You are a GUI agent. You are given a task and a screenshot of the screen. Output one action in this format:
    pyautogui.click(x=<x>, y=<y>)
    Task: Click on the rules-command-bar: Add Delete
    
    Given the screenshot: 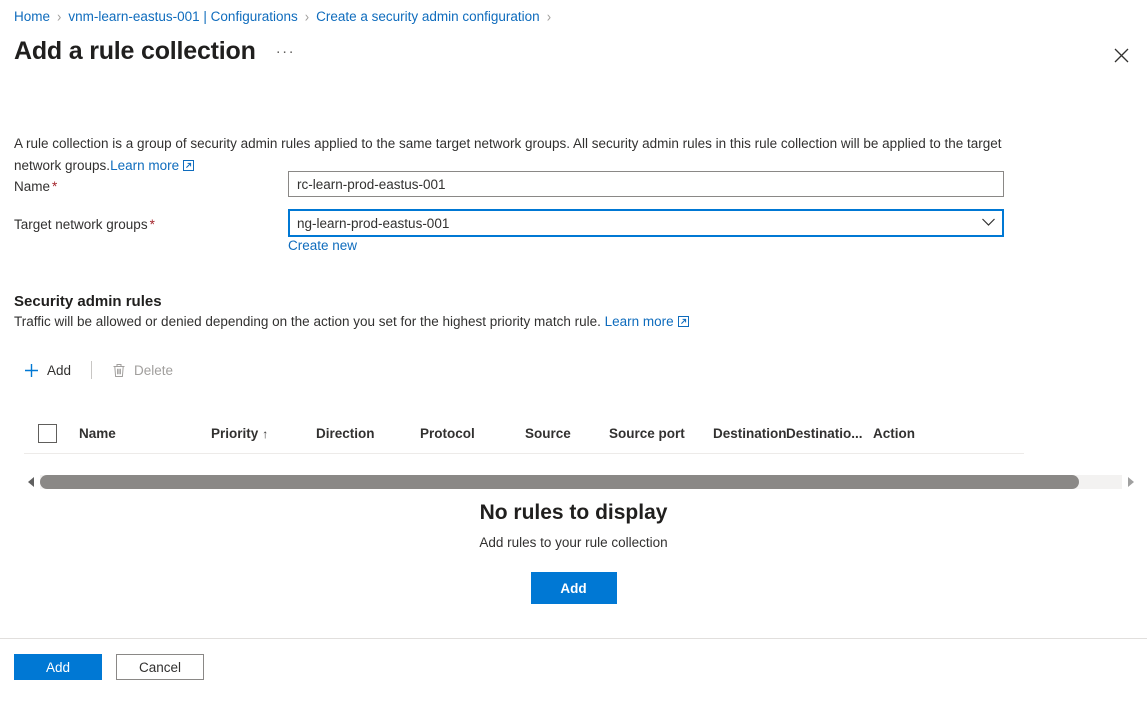 What is the action you would take?
    pyautogui.click(x=98, y=370)
    